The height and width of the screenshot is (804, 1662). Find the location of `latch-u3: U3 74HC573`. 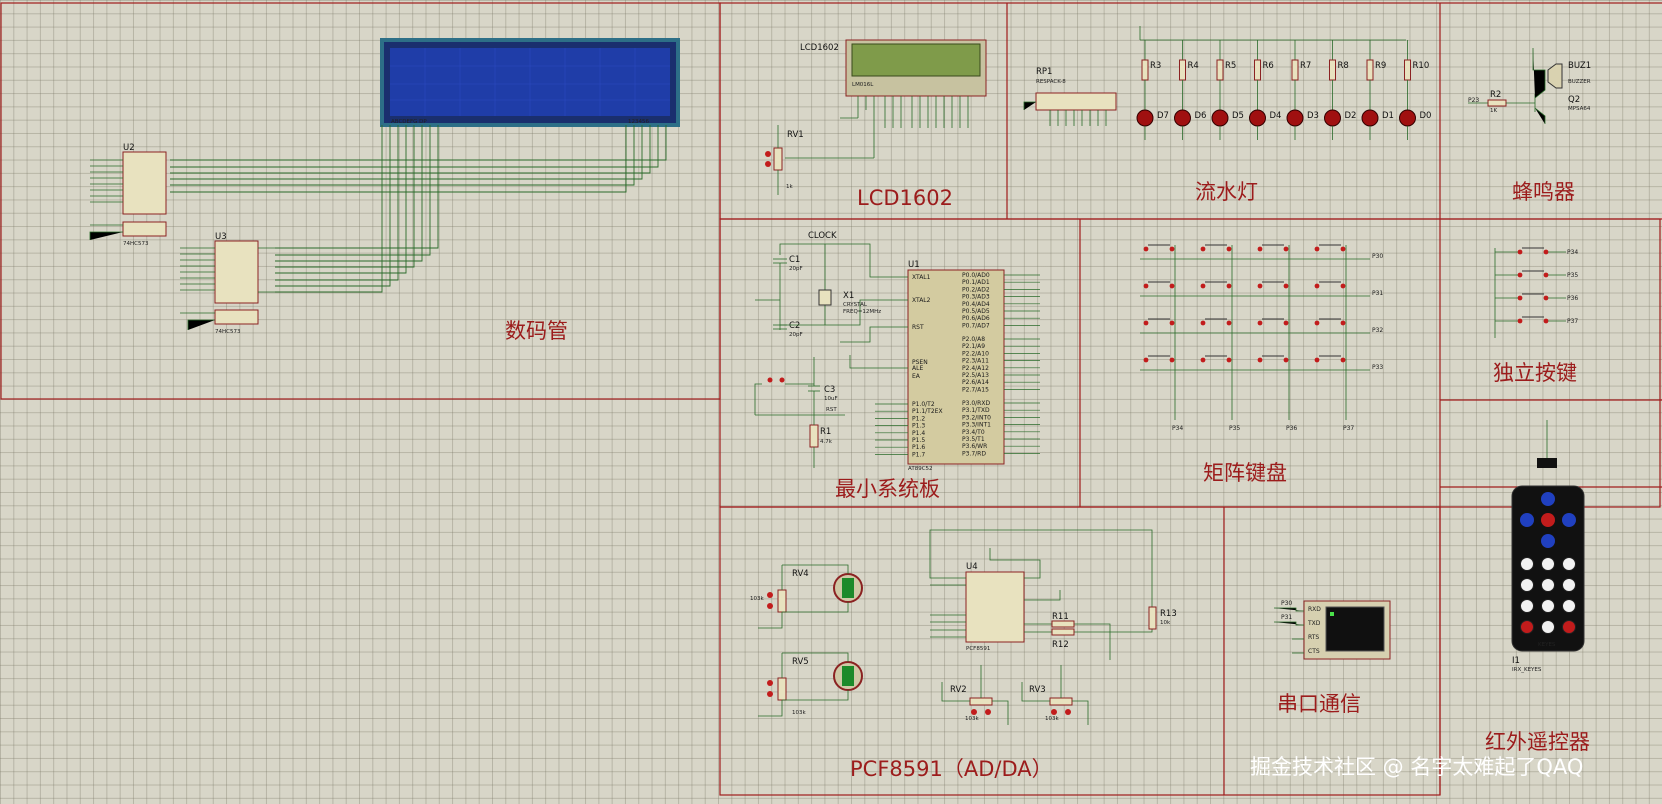

latch-u3: U3 74HC573 is located at coordinates (227, 283).